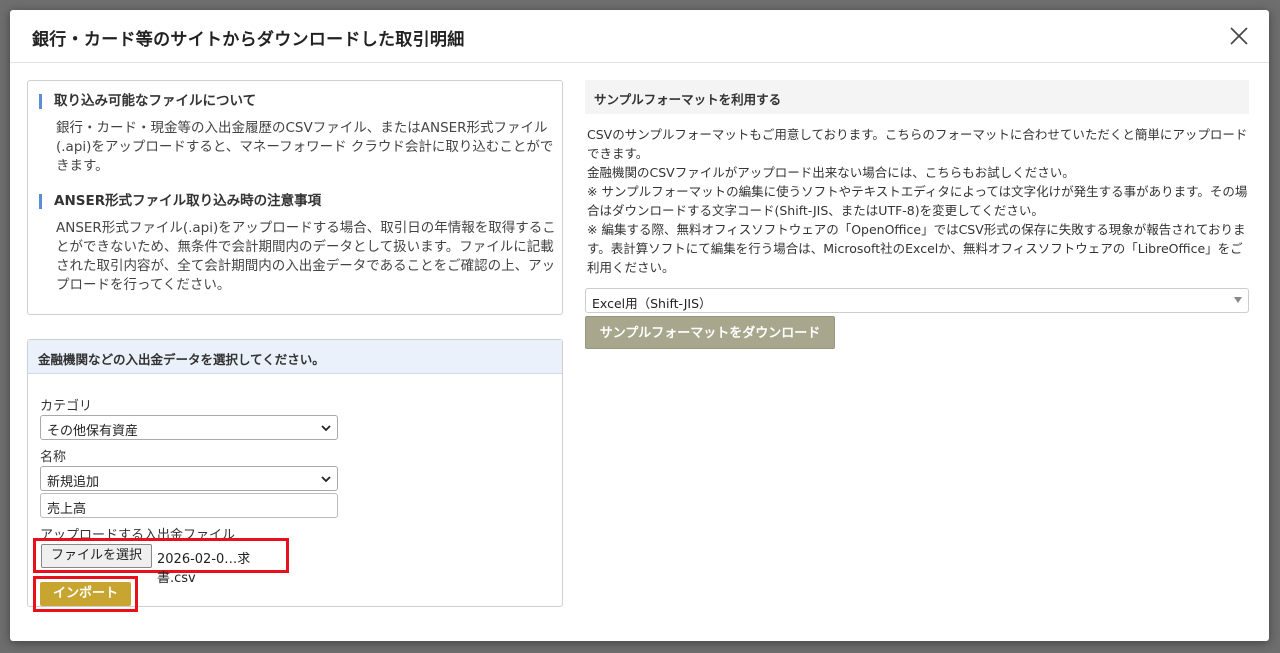  I want to click on category-select: その他保有資産, so click(189, 427).